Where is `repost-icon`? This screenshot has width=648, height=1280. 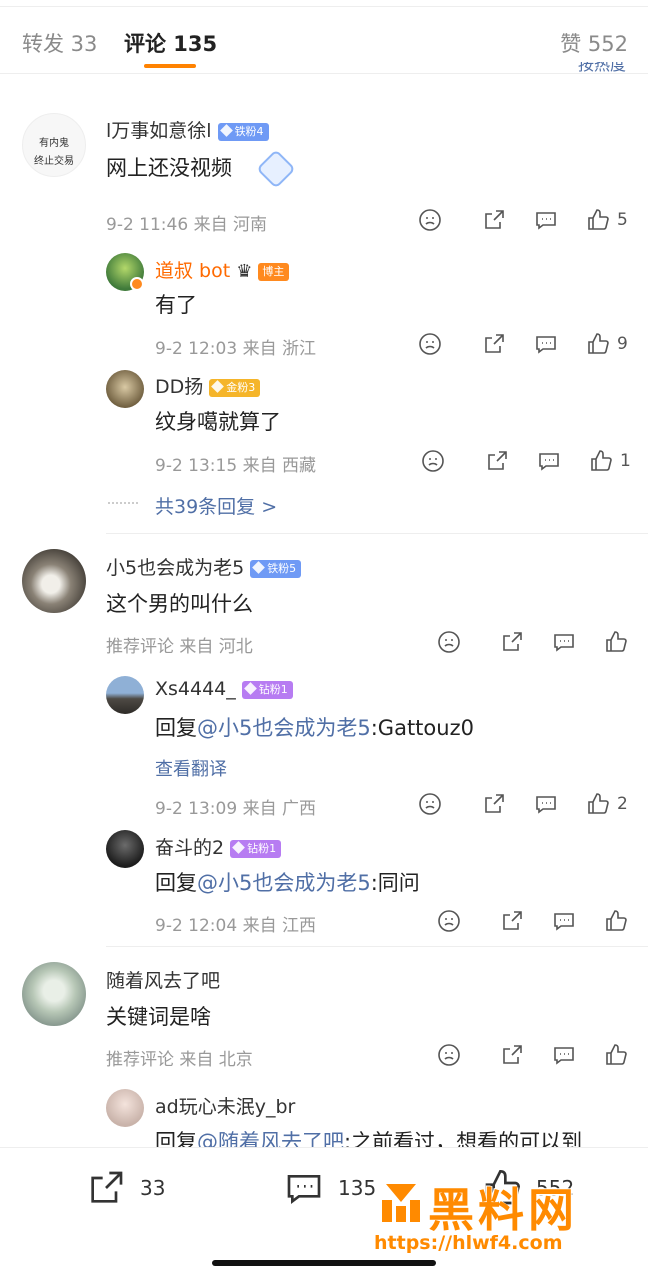 repost-icon is located at coordinates (107, 1187).